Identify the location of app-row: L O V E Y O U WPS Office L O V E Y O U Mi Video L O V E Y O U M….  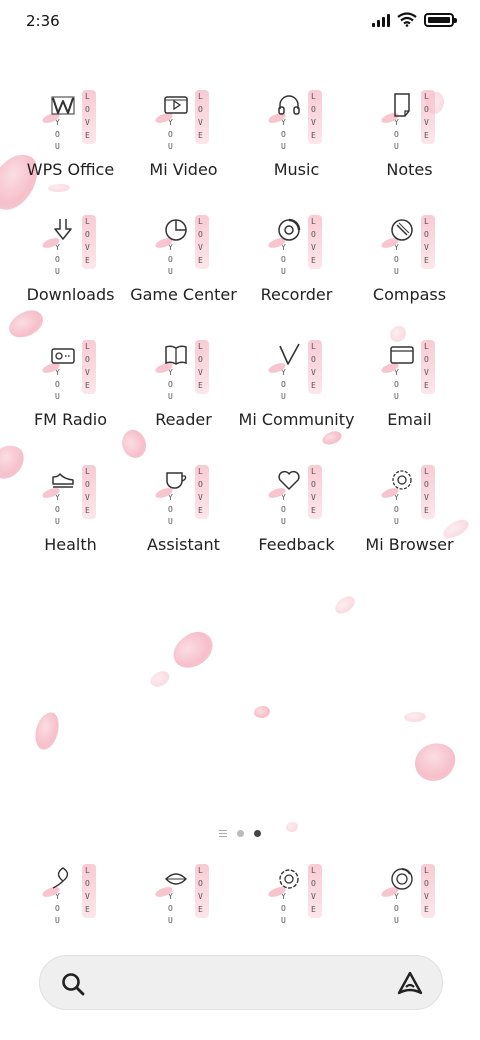
(240, 150).